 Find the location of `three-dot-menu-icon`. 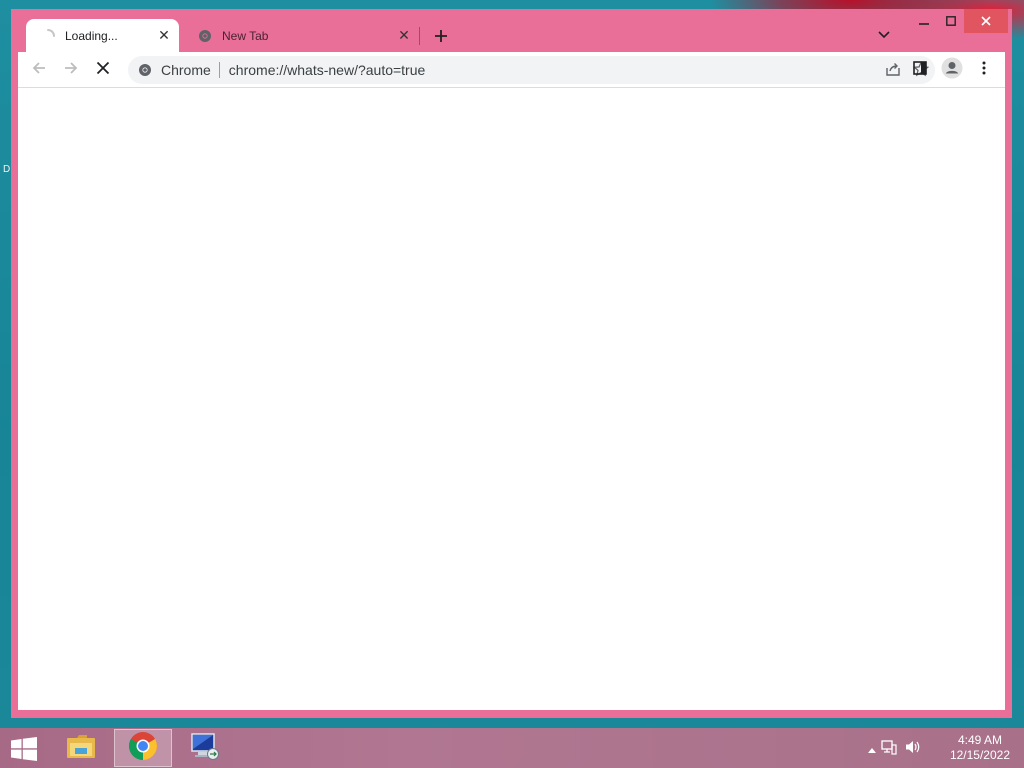

three-dot-menu-icon is located at coordinates (984, 70).